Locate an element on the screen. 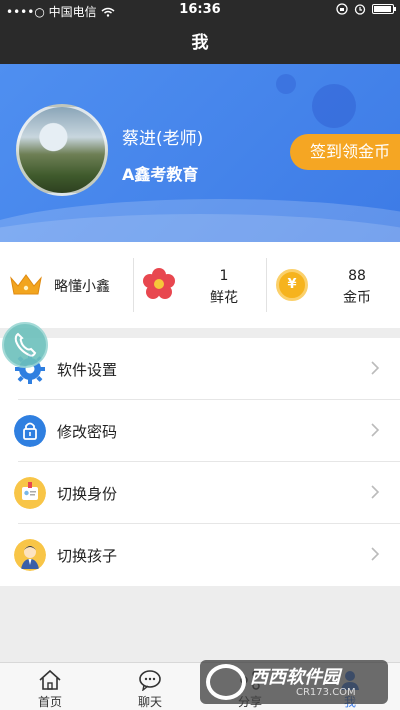 This screenshot has width=400, height=710. coins-count: 88 is located at coordinates (357, 276).